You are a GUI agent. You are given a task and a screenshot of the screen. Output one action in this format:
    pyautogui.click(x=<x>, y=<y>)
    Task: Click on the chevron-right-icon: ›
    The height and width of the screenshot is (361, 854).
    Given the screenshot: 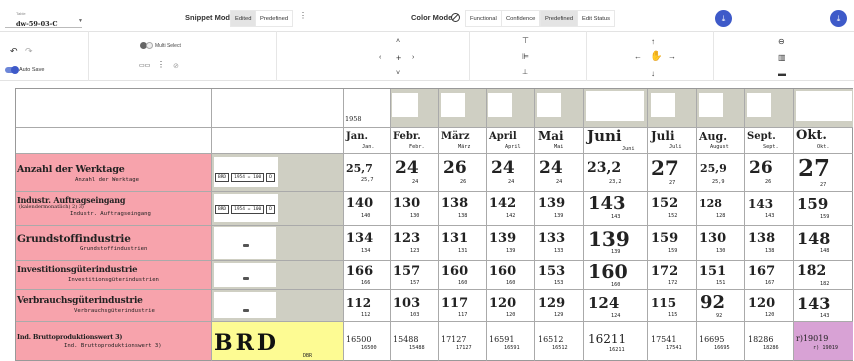 What is the action you would take?
    pyautogui.click(x=413, y=57)
    